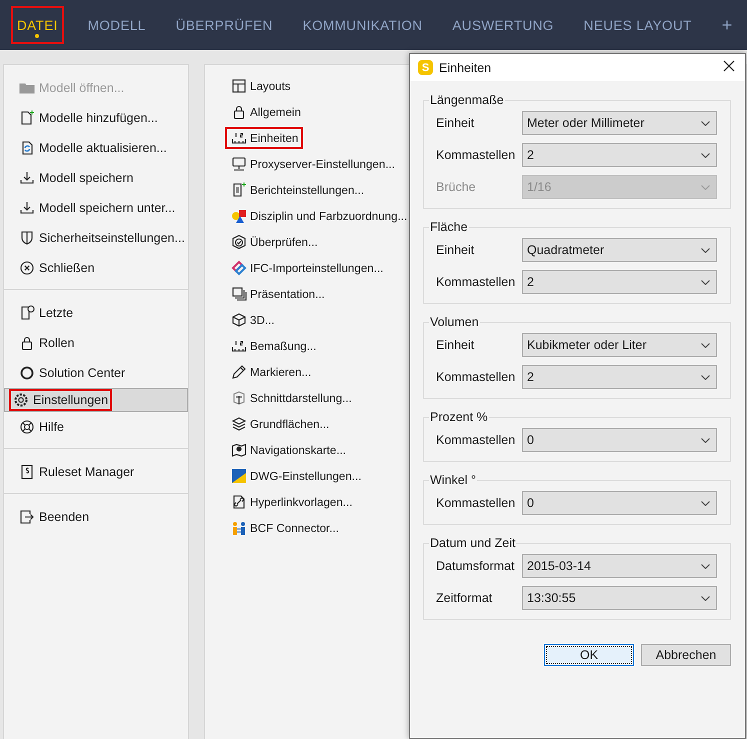 This screenshot has width=747, height=739. What do you see at coordinates (239, 372) in the screenshot?
I see `pencil-icon` at bounding box center [239, 372].